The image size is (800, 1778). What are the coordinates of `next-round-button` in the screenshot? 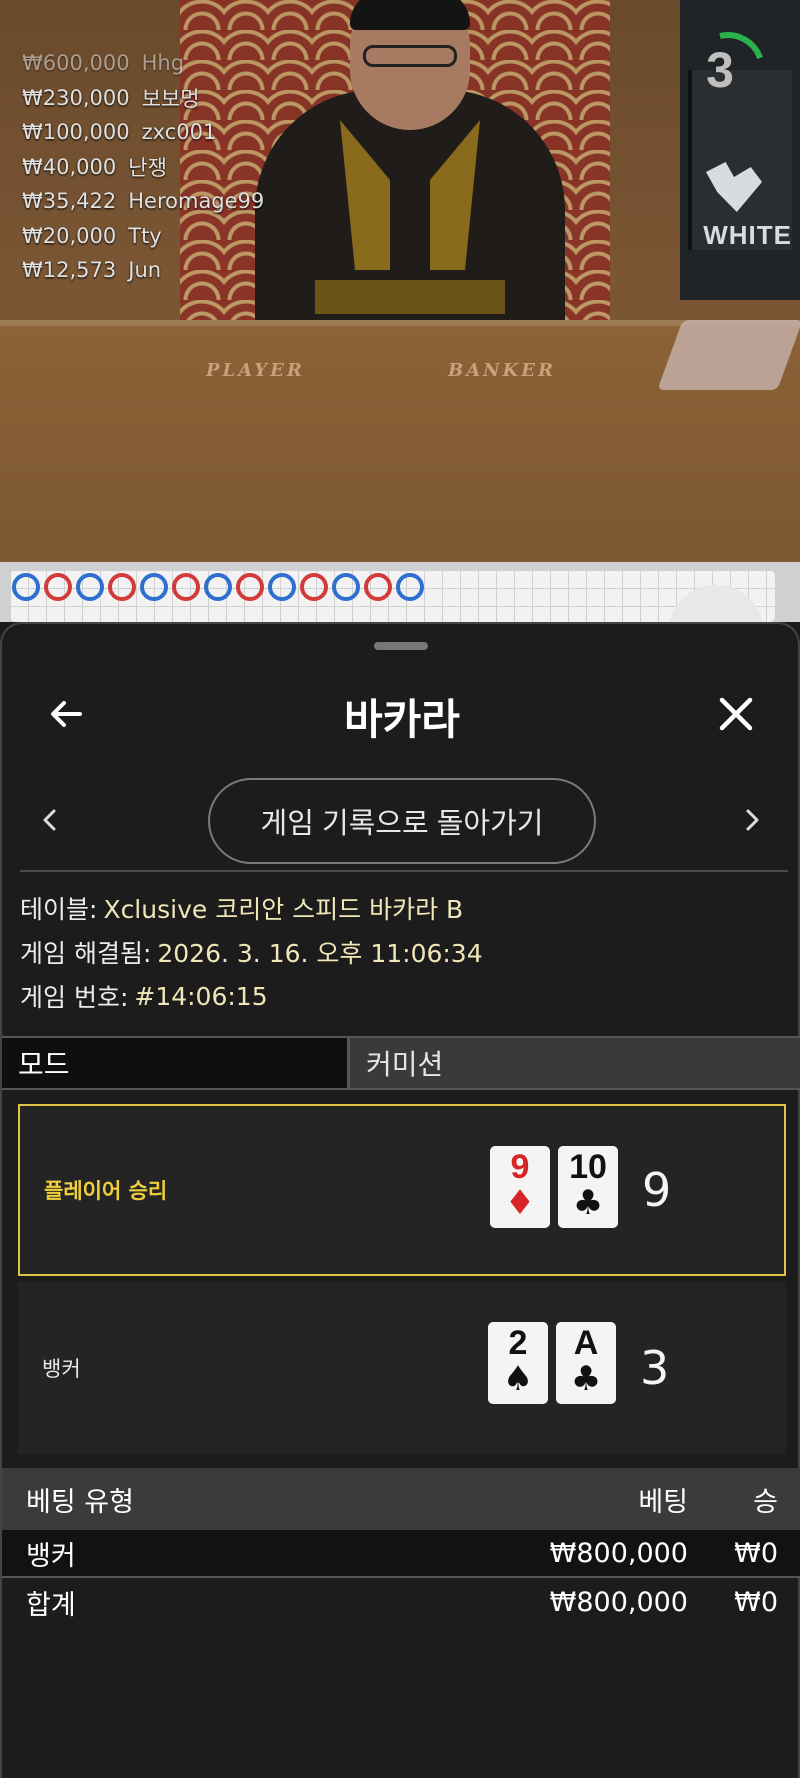 It's located at (752, 820).